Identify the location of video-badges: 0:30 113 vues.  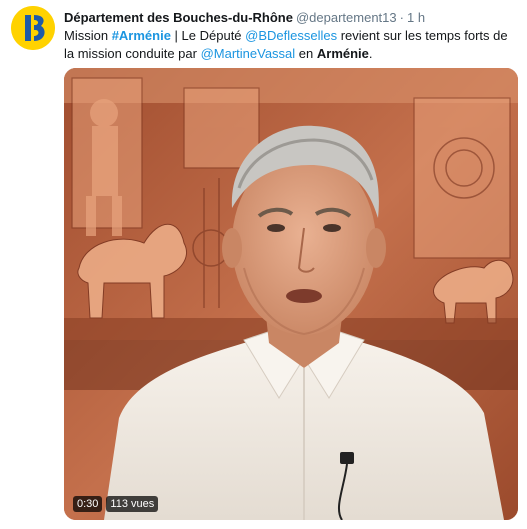
(116, 504).